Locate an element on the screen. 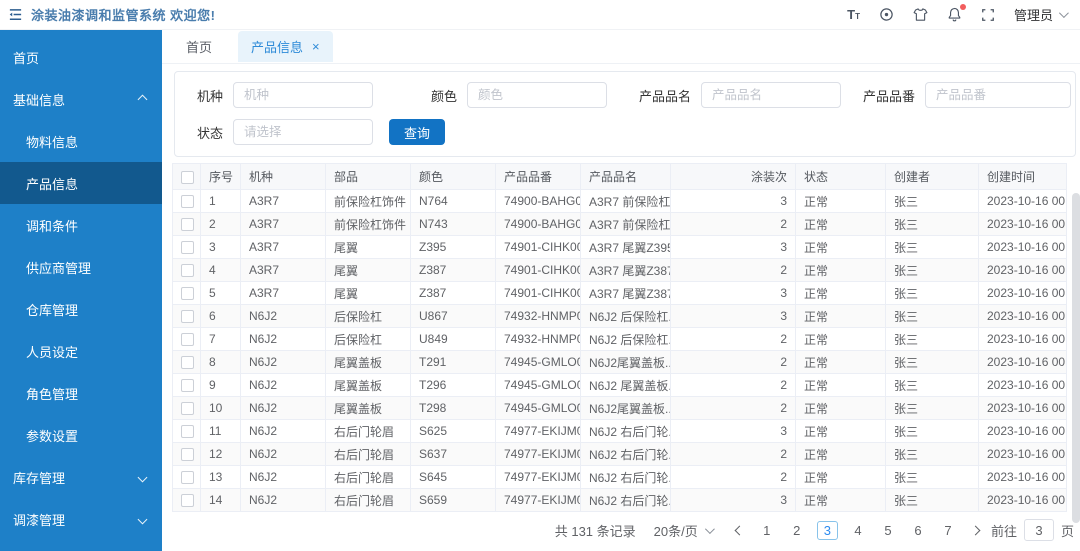 This screenshot has width=1080, height=551. bell-icon is located at coordinates (956, 13).